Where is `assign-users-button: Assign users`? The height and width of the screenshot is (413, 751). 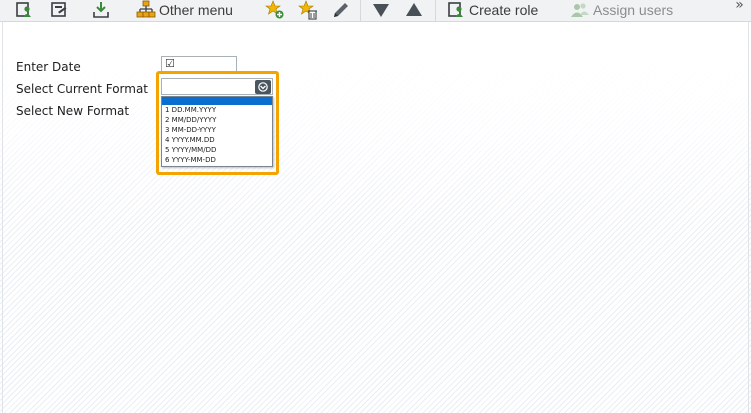
assign-users-button: Assign users is located at coordinates (621, 10).